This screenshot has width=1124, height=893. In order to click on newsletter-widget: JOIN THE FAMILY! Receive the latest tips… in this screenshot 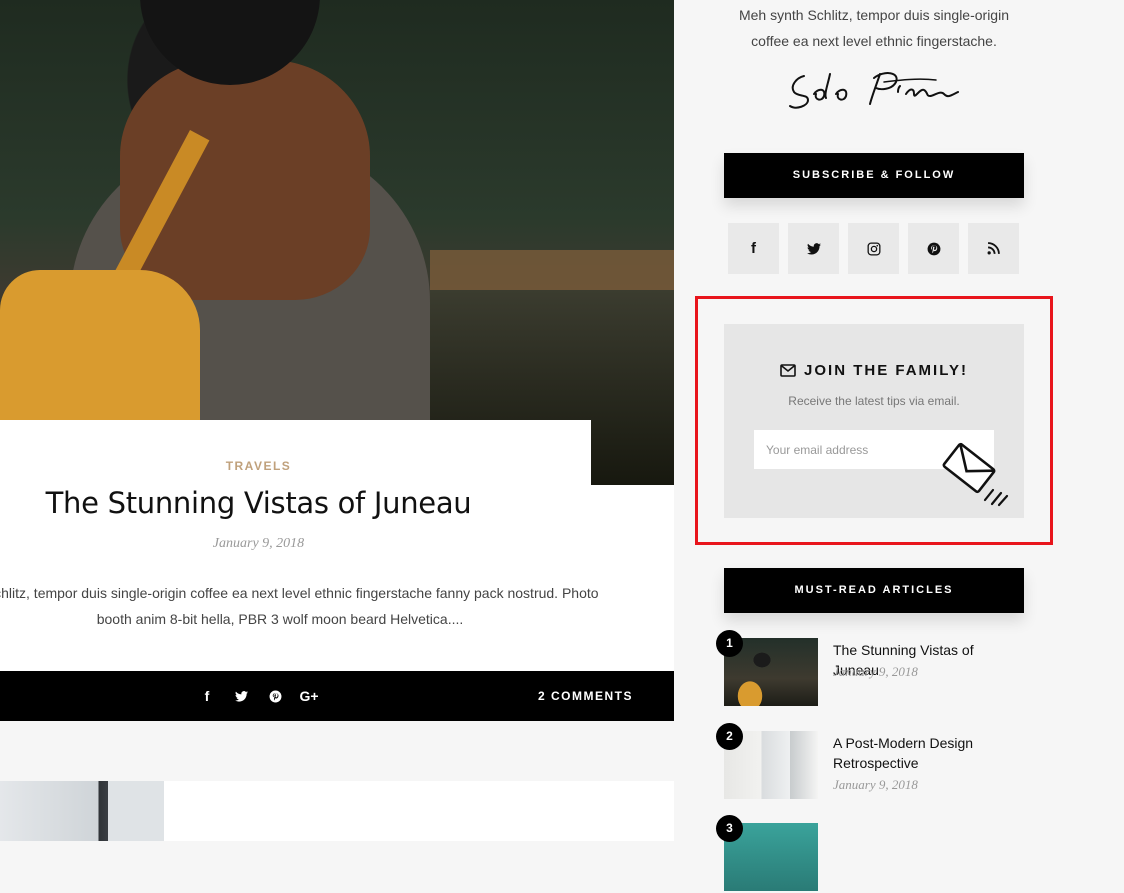, I will do `click(874, 421)`.